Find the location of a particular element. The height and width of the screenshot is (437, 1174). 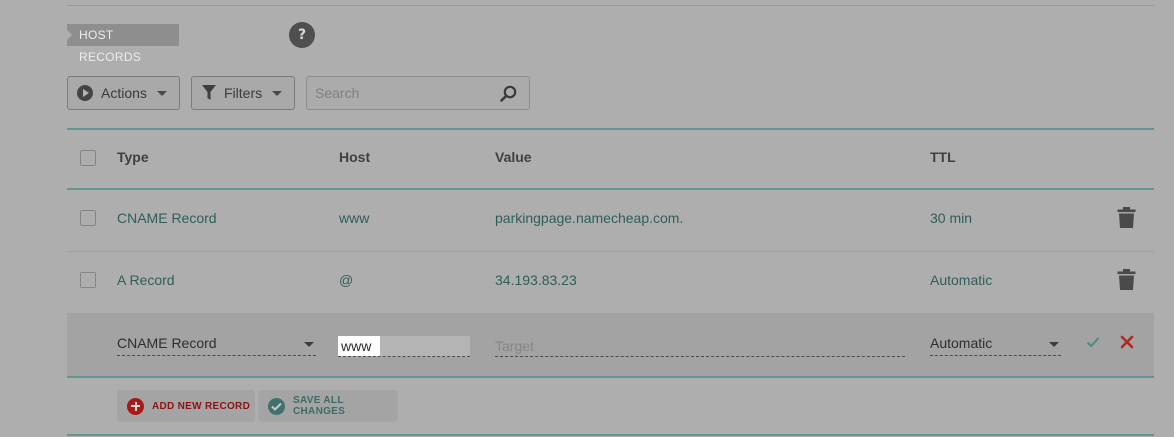

type-select-value: CNAME Record is located at coordinates (167, 343).